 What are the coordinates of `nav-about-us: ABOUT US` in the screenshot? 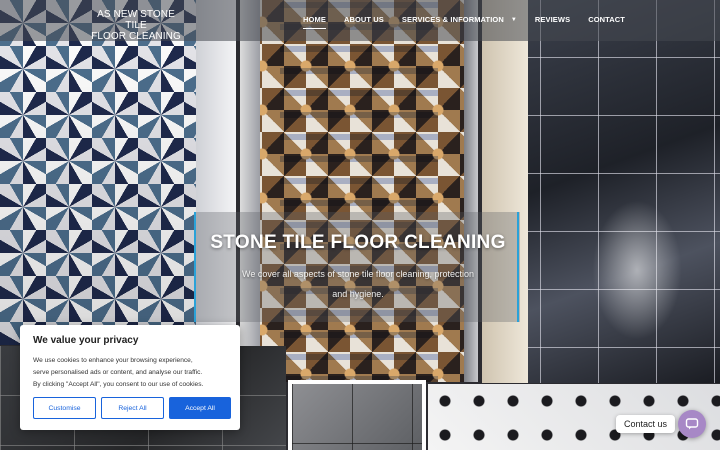 It's located at (364, 19).